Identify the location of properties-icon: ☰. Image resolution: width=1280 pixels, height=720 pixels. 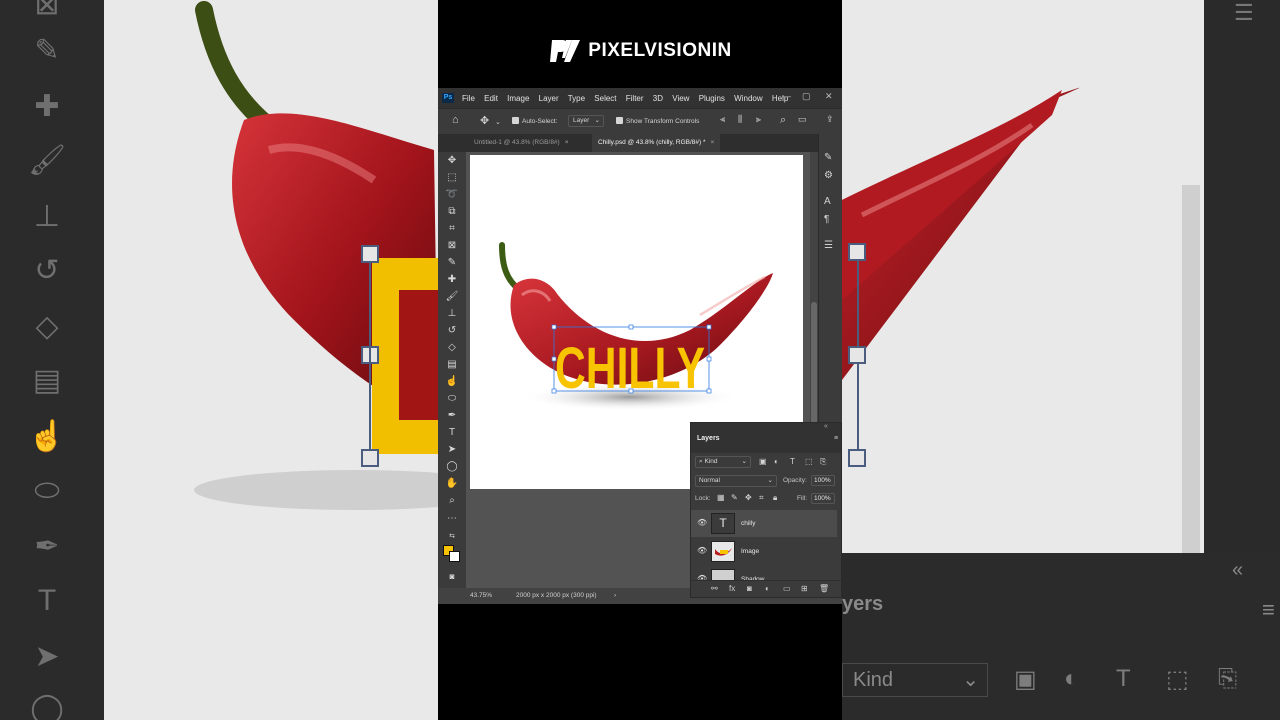
(828, 245).